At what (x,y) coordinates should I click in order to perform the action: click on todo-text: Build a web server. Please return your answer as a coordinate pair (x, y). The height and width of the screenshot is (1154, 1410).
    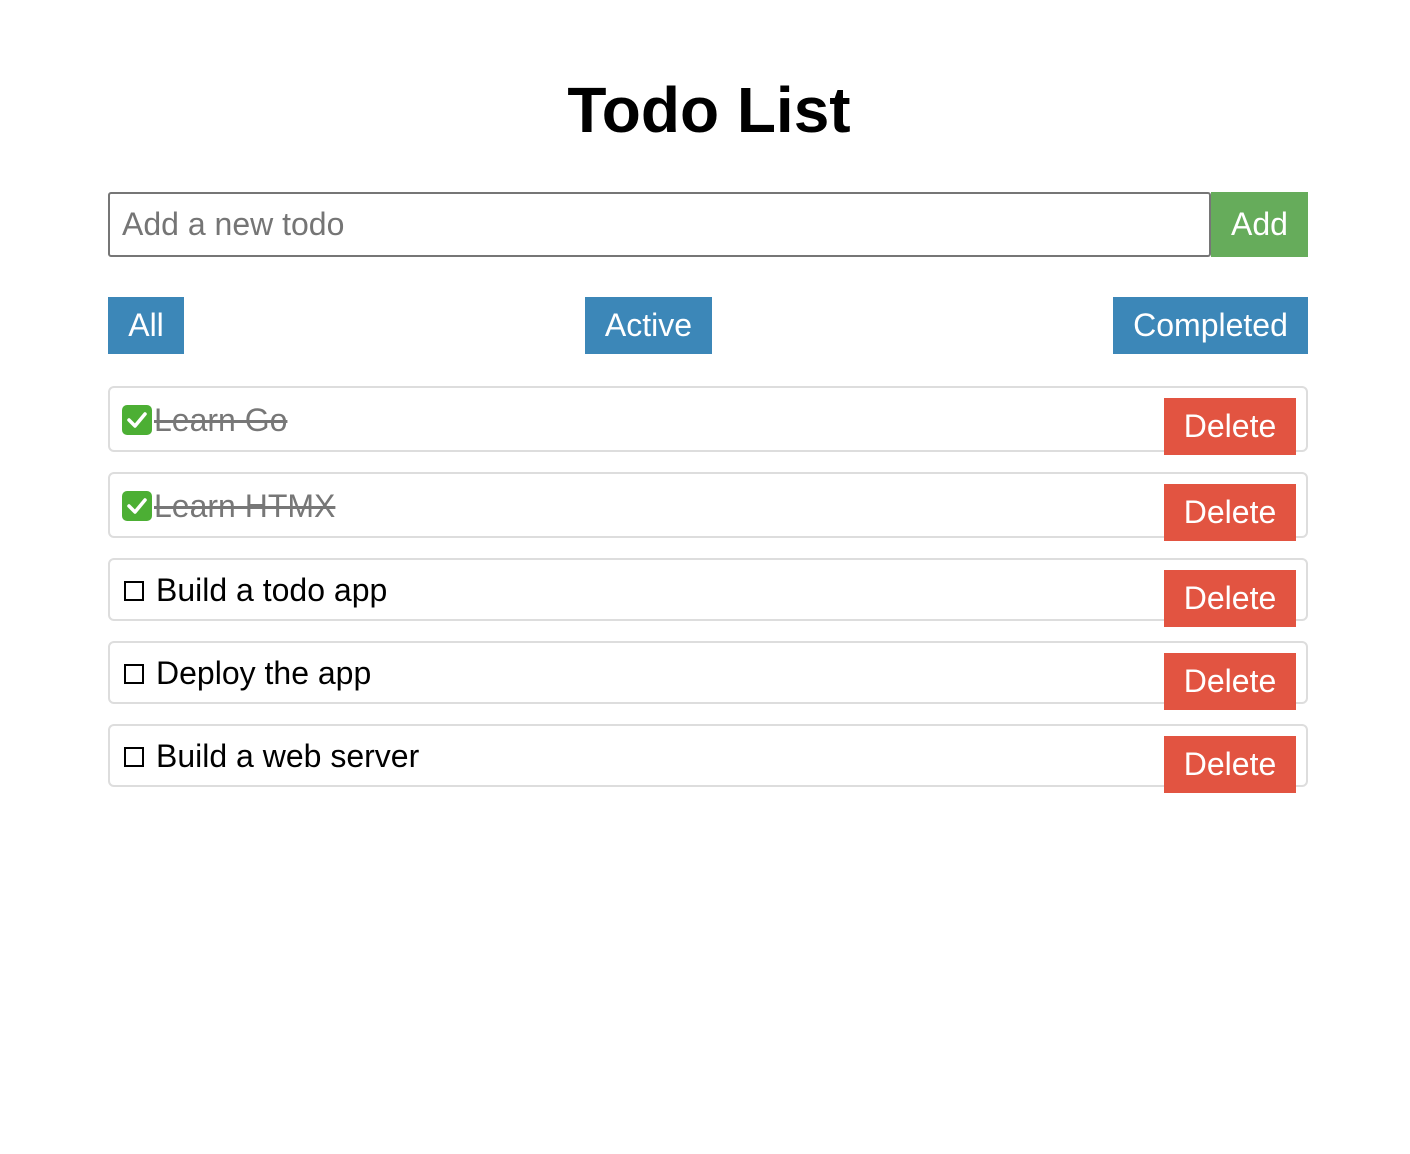
    Looking at the image, I should click on (270, 756).